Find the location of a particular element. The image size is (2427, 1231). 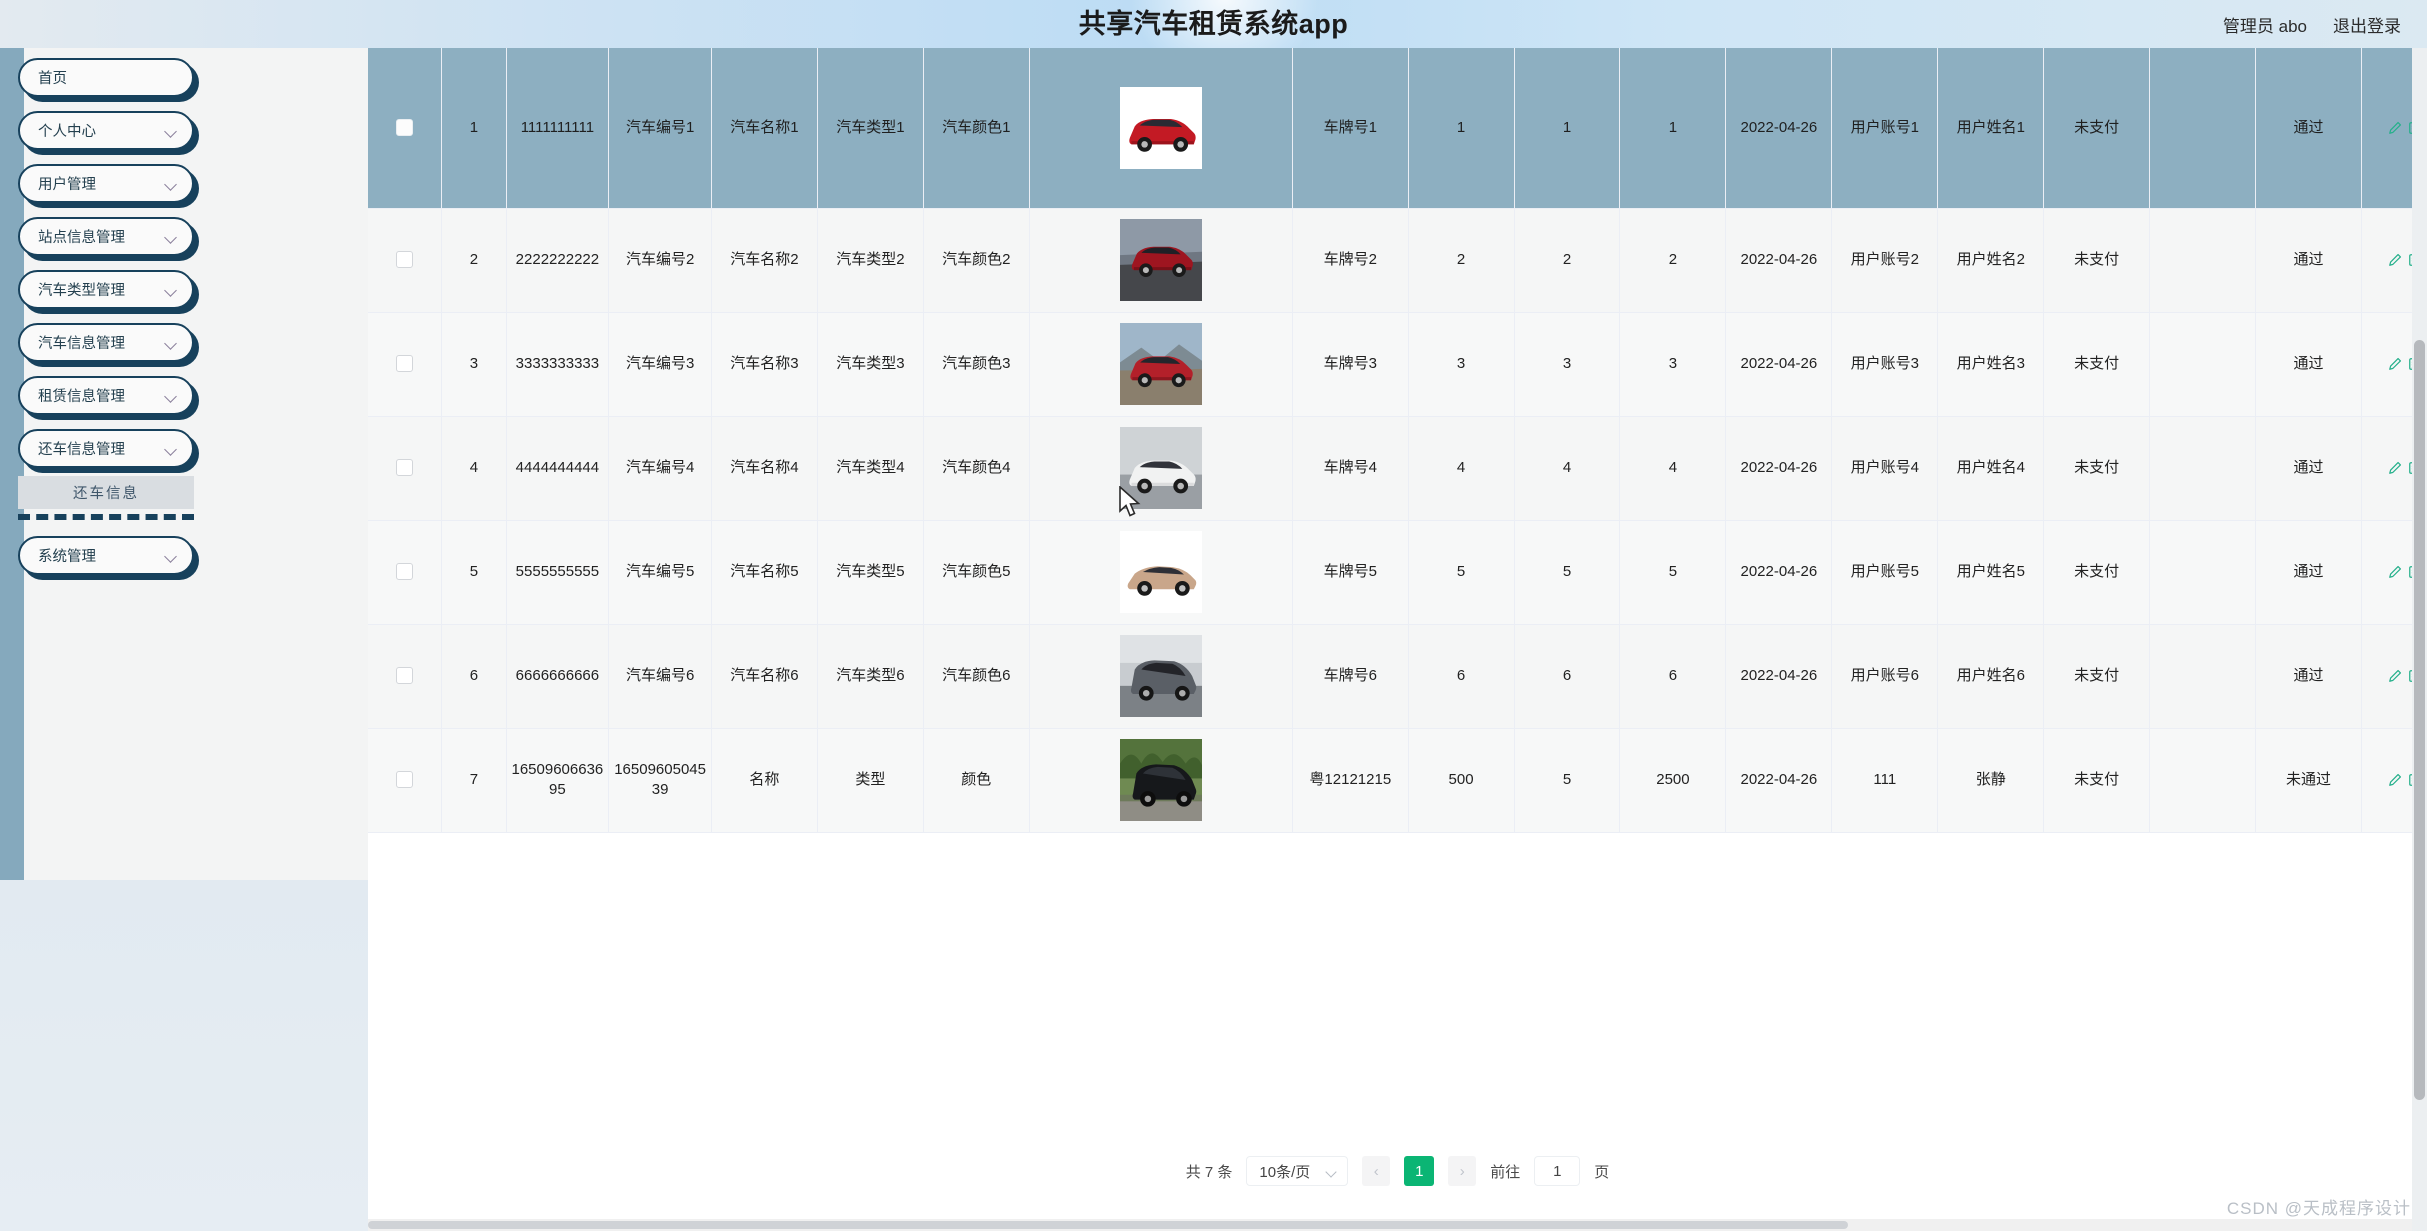

cell-deposit: 3 is located at coordinates (1461, 364).